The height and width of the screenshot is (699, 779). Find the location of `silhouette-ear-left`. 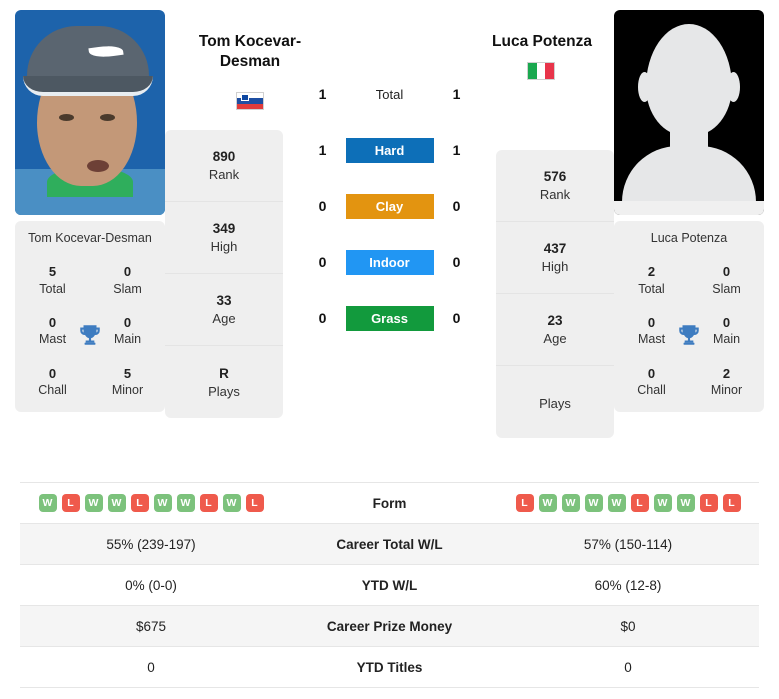

silhouette-ear-left is located at coordinates (644, 87).